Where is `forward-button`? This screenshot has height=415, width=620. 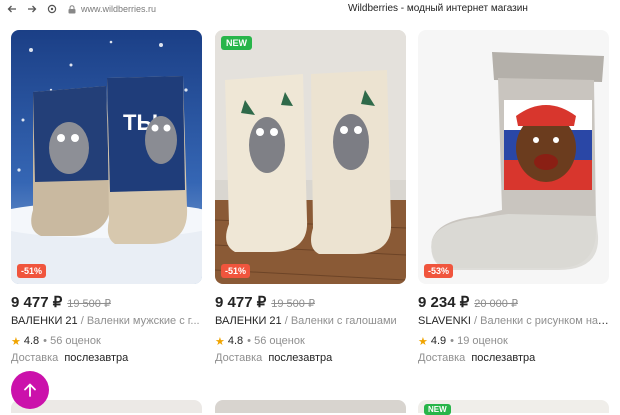 forward-button is located at coordinates (32, 9).